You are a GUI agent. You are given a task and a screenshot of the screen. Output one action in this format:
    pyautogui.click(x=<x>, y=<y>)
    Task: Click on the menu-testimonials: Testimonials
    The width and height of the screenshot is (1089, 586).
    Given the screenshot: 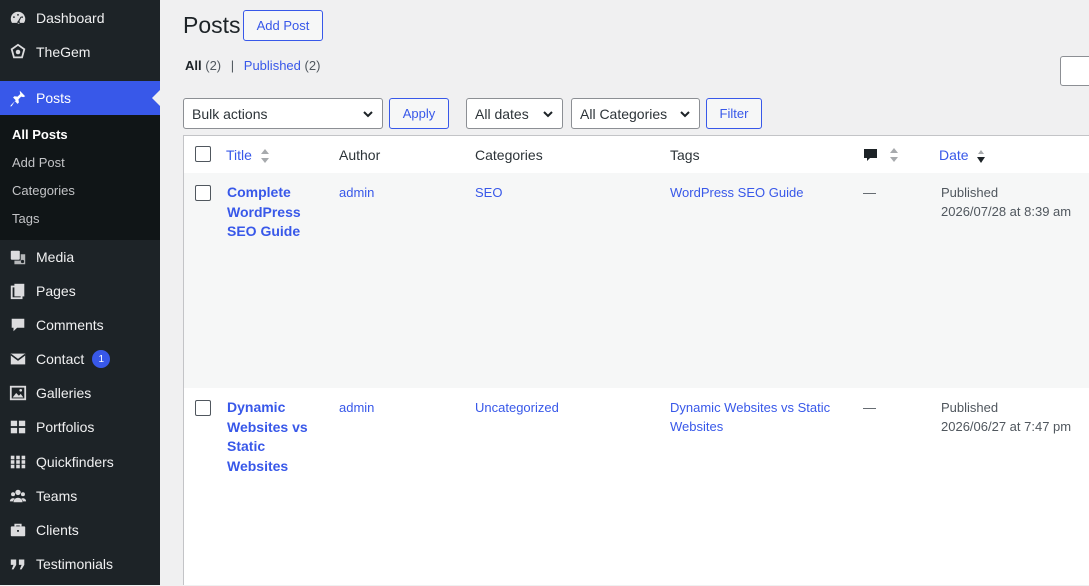 What is the action you would take?
    pyautogui.click(x=80, y=564)
    